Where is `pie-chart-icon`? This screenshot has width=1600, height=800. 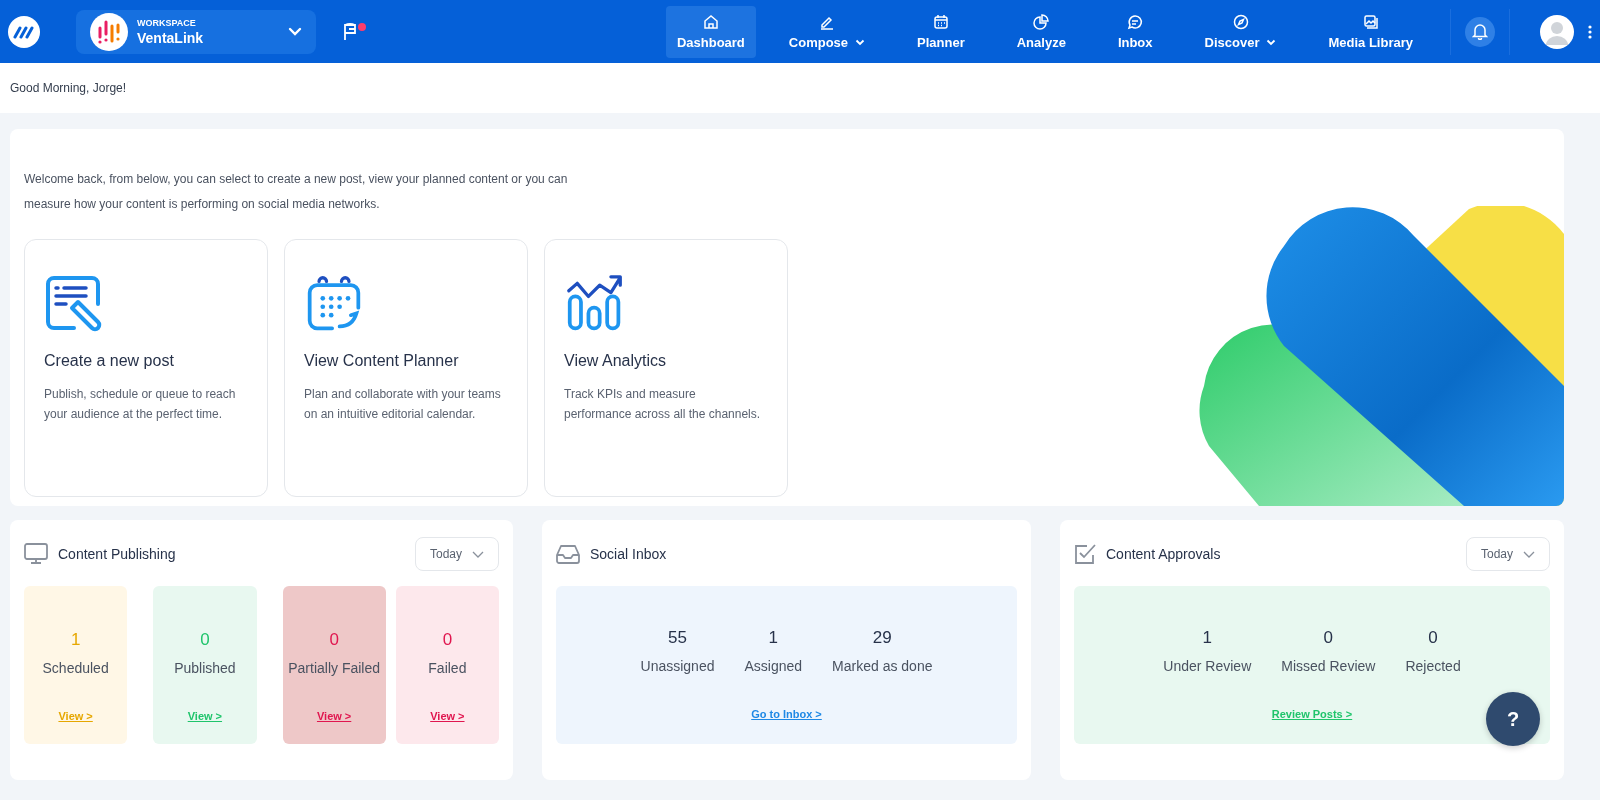 pie-chart-icon is located at coordinates (1041, 21).